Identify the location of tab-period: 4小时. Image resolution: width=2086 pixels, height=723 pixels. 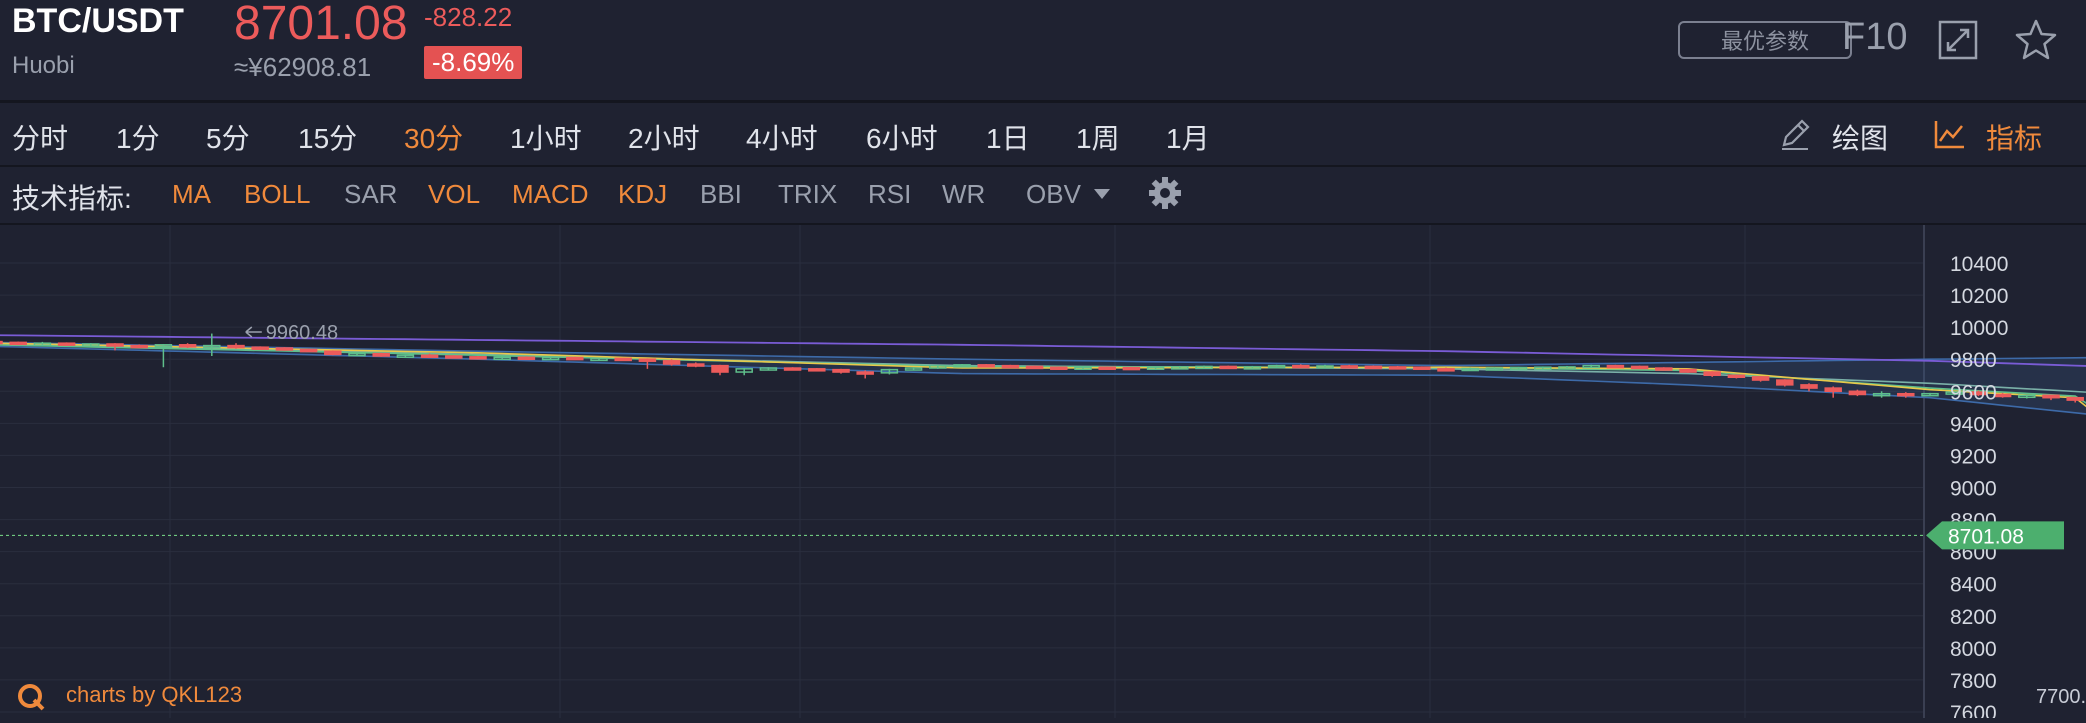
(782, 137).